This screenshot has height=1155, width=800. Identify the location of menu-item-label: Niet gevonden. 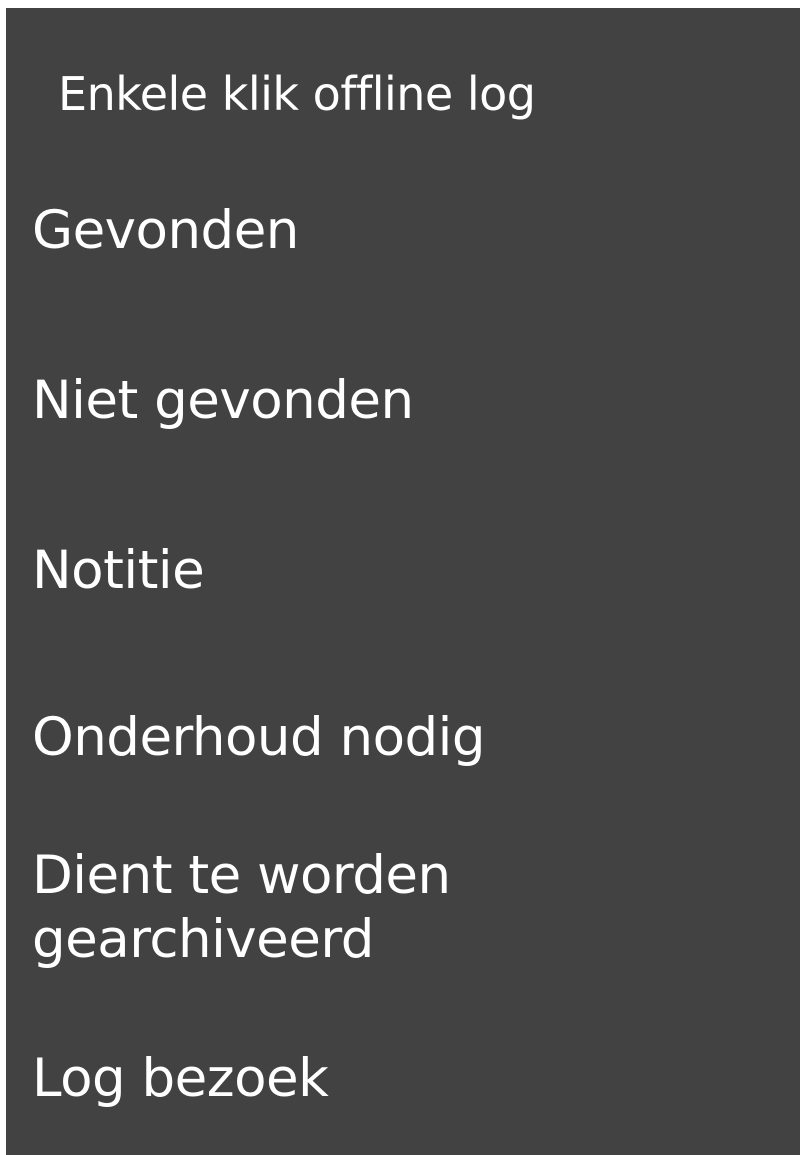
(223, 400).